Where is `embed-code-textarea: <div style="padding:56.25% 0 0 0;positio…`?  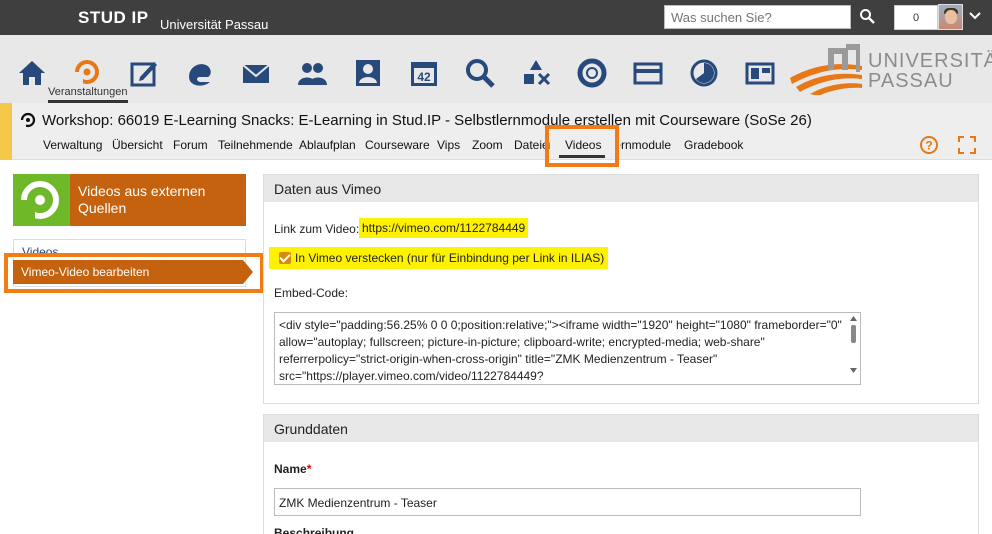 embed-code-textarea: <div style="padding:56.25% 0 0 0;positio… is located at coordinates (567, 348).